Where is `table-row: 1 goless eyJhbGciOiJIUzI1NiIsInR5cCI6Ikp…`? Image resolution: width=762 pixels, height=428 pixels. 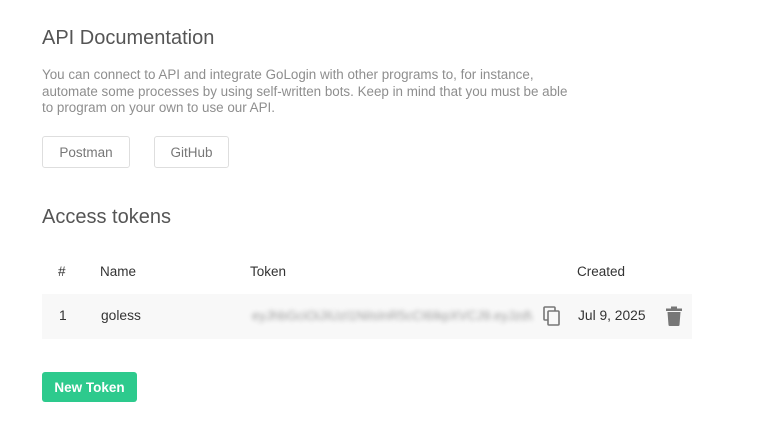
table-row: 1 goless eyJhbGciOiJIUzI1NiIsInR5cCI6Ikp… is located at coordinates (367, 316).